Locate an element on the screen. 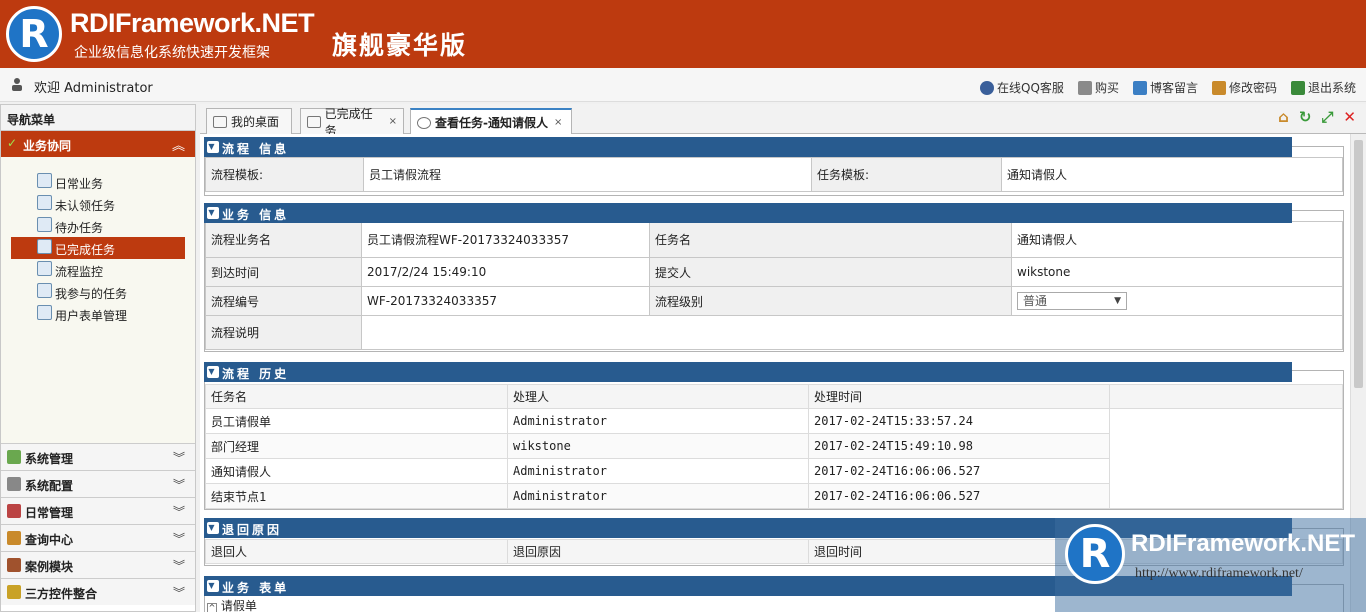 The height and width of the screenshot is (612, 1366). sidebar-menu: 日常业务 未认领任务 待办任务 已完成任务 流程监控 我参与的任务 用户表单管理 is located at coordinates (98, 300).